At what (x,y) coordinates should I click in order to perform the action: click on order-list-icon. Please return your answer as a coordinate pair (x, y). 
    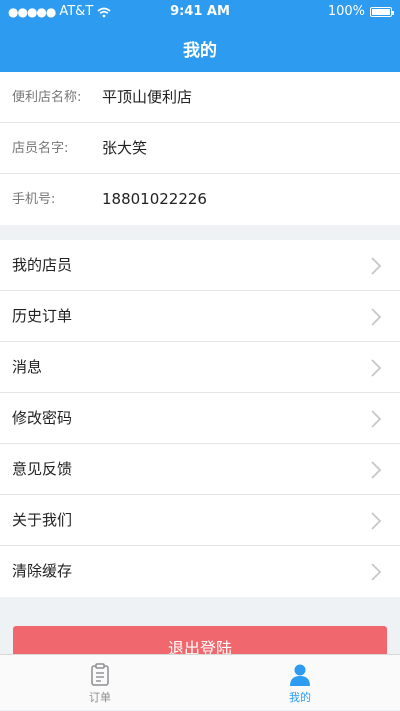
    Looking at the image, I should click on (100, 674).